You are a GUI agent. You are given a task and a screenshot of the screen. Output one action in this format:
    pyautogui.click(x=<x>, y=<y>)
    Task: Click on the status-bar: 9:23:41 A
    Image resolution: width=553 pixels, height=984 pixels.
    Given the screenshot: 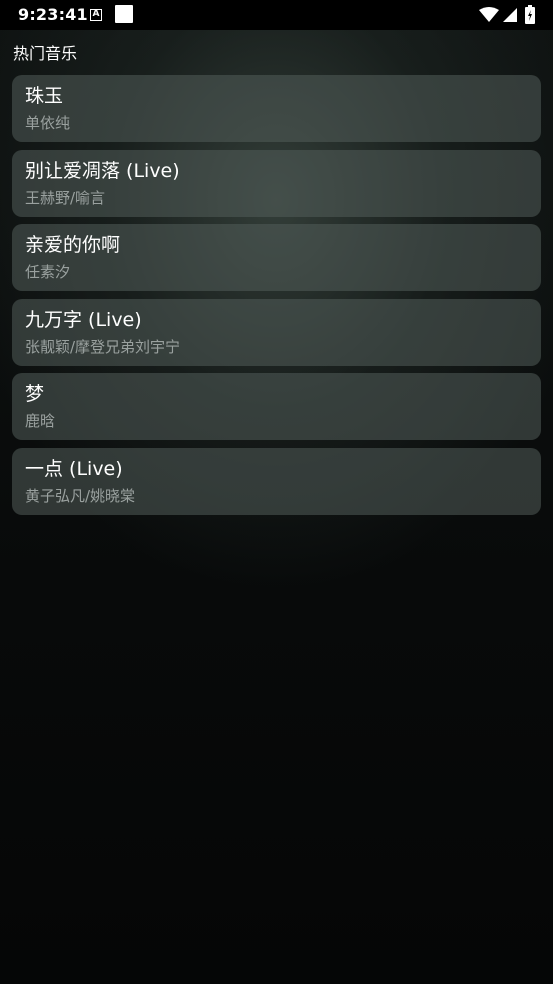 What is the action you would take?
    pyautogui.click(x=276, y=15)
    